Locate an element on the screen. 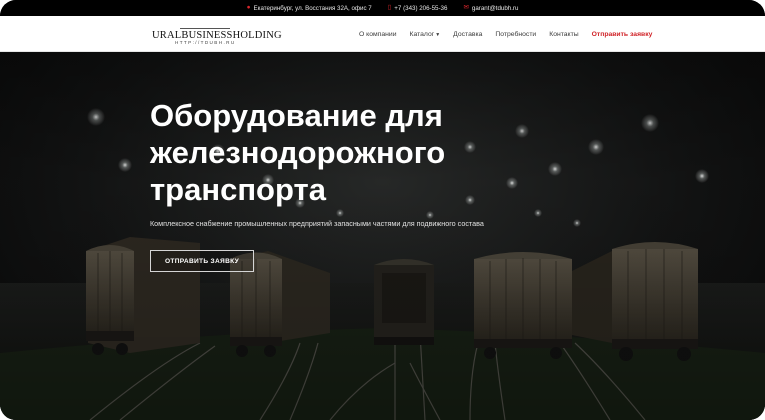  nav-item-contacts: Контакты is located at coordinates (563, 34).